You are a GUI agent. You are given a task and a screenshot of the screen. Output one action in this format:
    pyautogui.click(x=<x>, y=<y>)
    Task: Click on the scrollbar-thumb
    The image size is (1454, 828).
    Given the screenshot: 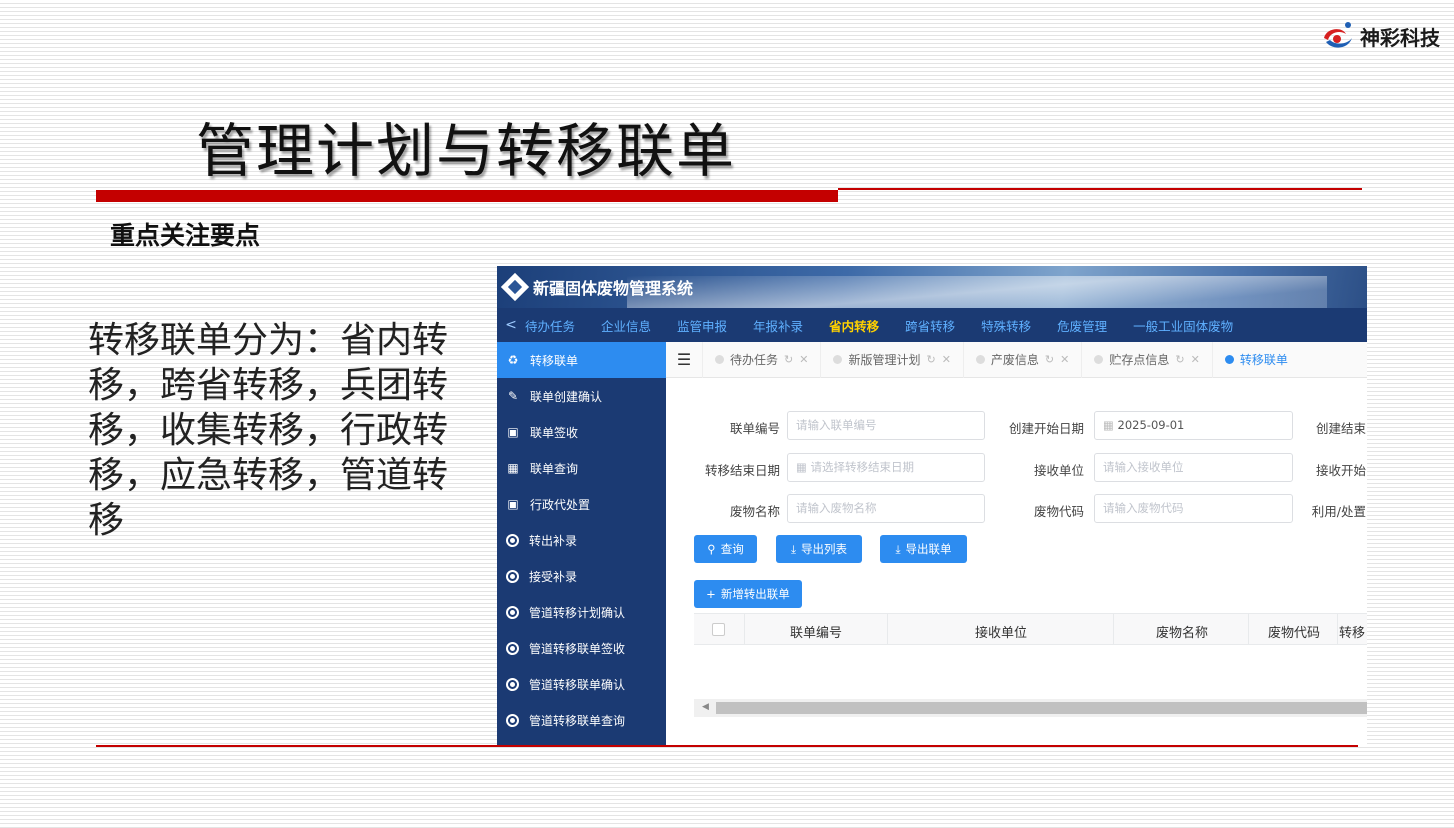 What is the action you would take?
    pyautogui.click(x=1041, y=708)
    